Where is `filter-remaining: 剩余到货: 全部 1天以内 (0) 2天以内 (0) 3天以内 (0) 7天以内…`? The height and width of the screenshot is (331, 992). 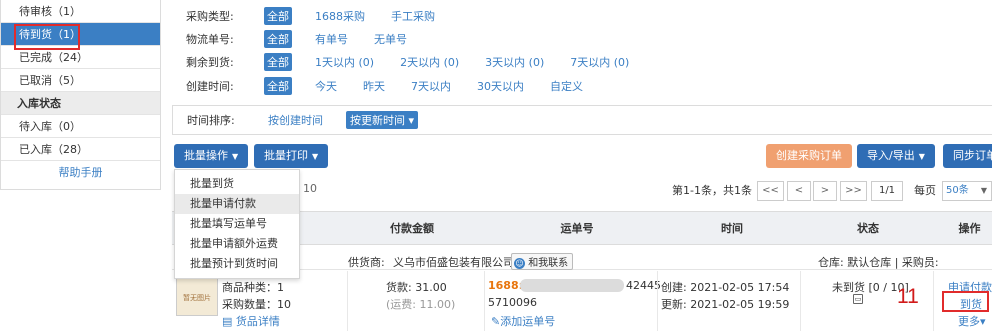
filter-remaining: 剩余到货: 全部 1天以内 (0) 2天以内 (0) 3天以内 (0) 7天以内… is located at coordinates (419, 62).